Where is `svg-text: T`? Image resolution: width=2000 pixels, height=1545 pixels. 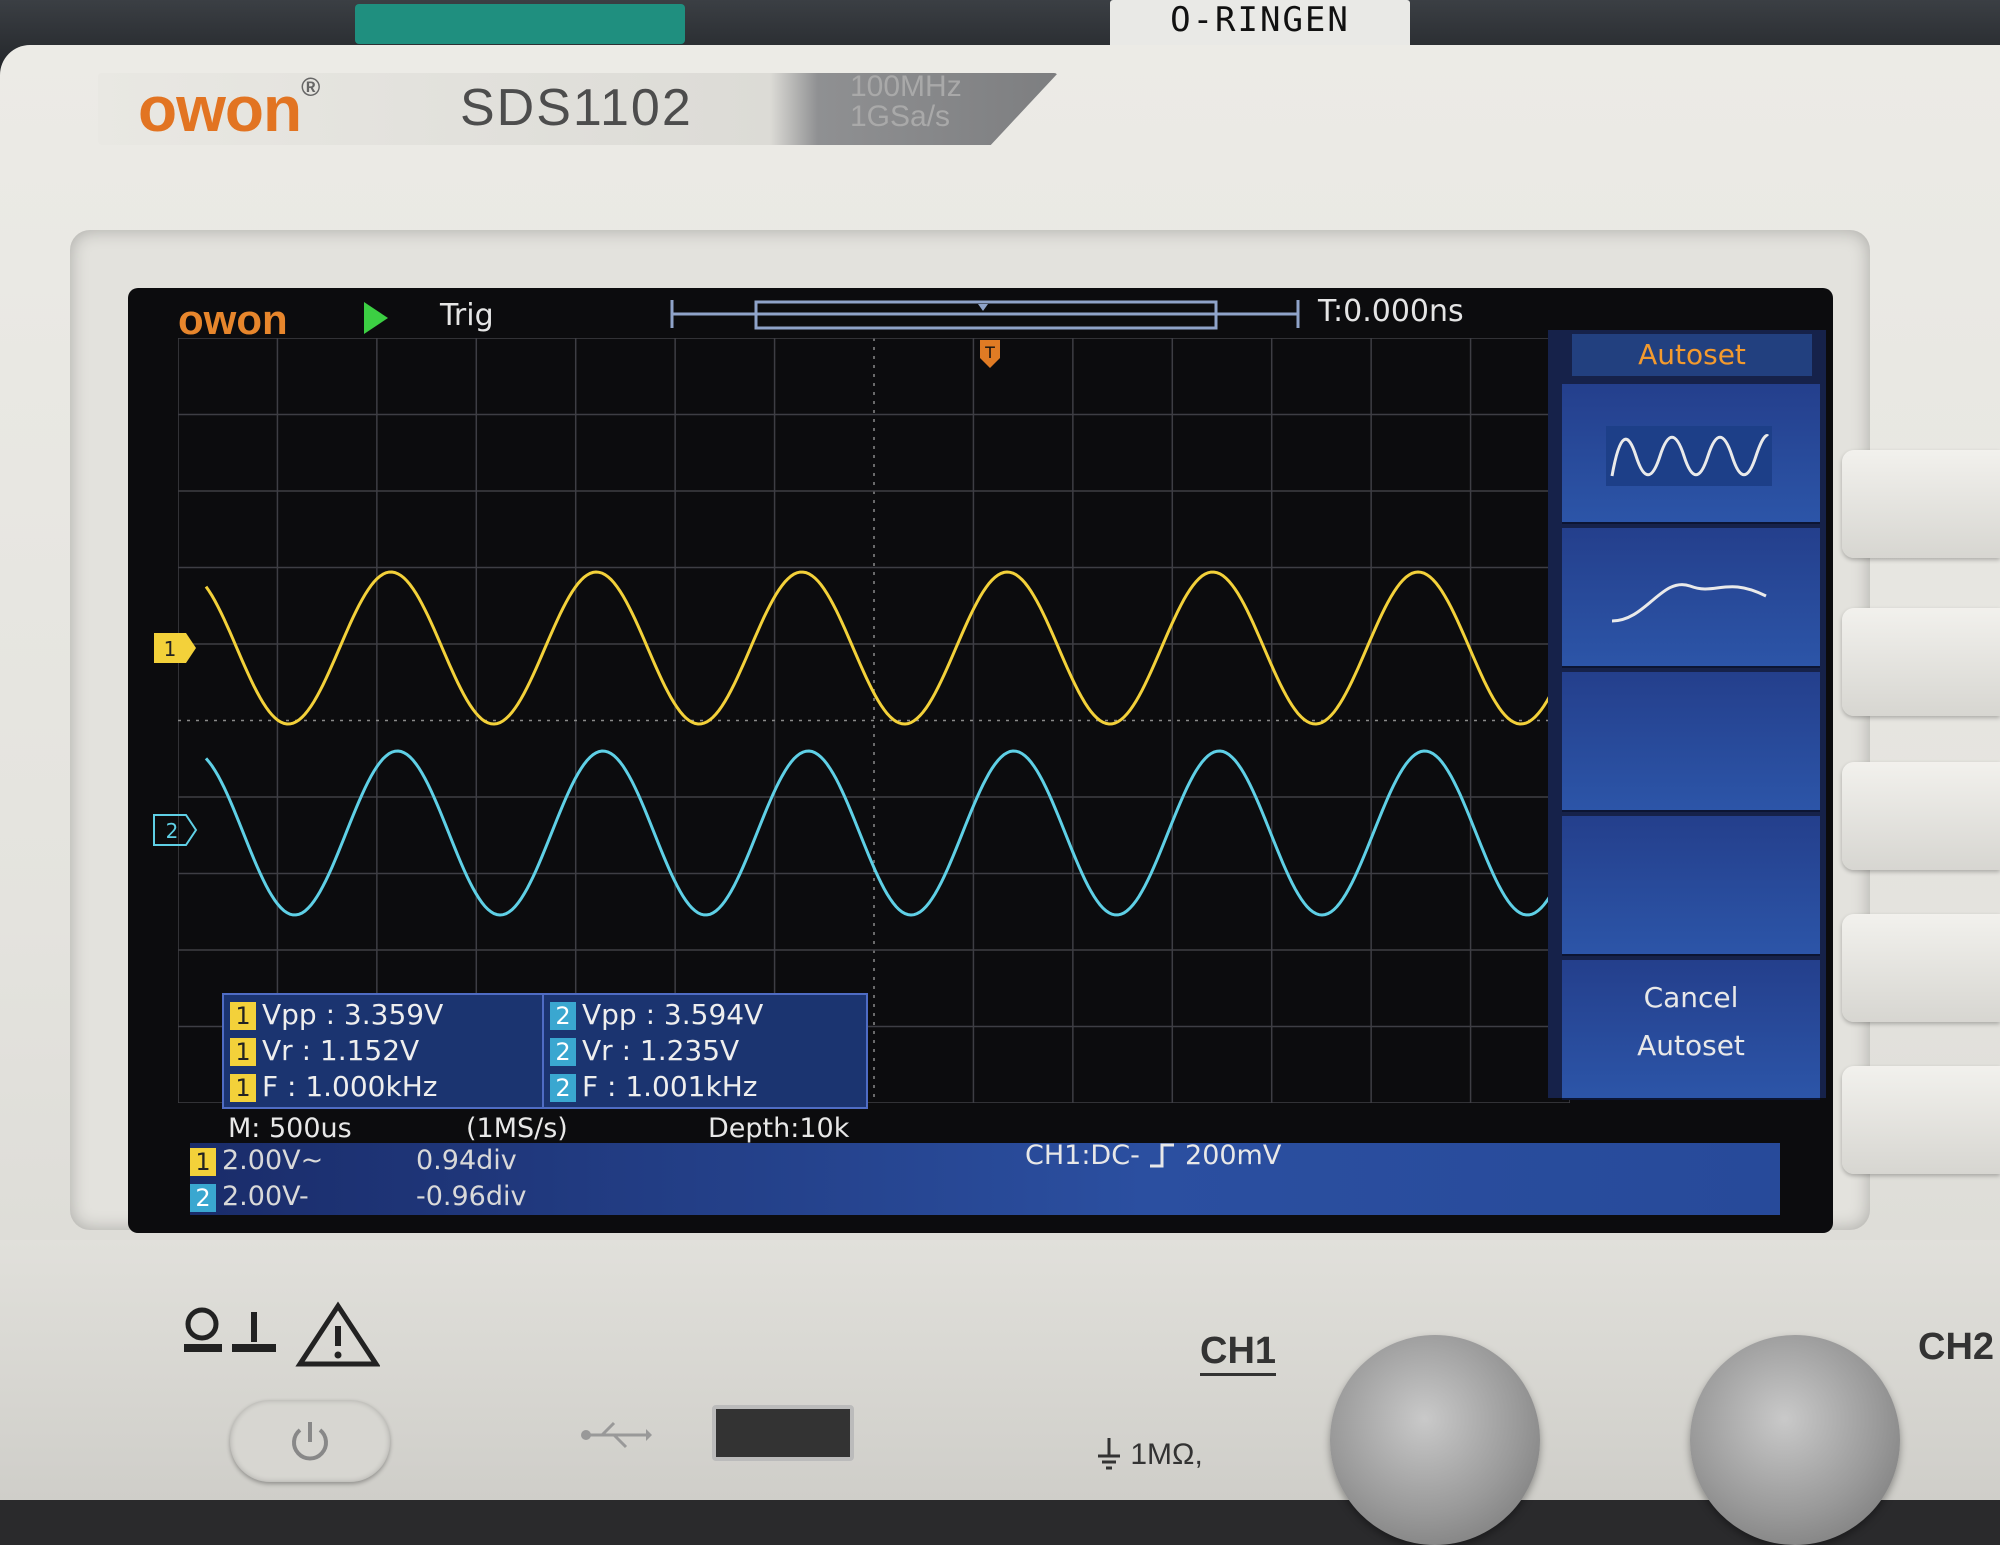
svg-text: T is located at coordinates (989, 352).